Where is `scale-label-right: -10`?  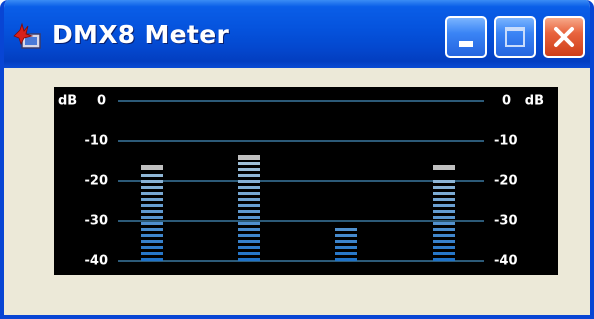 scale-label-right: -10 is located at coordinates (506, 141).